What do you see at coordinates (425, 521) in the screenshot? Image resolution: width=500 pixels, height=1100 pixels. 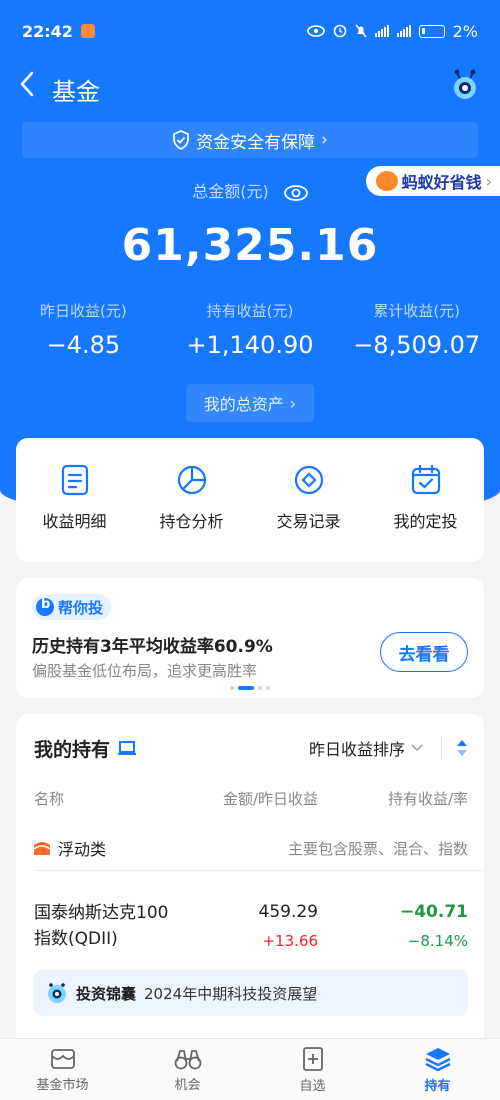 I see `menu-label: 我的定投` at bounding box center [425, 521].